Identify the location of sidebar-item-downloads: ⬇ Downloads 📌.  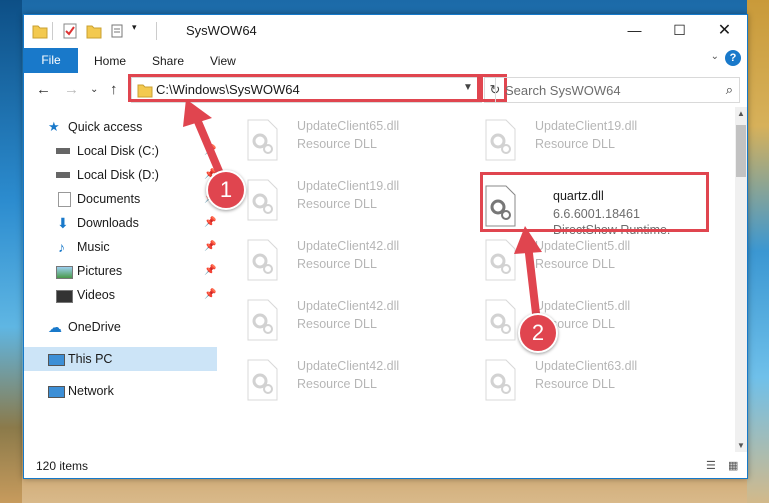
(120, 223).